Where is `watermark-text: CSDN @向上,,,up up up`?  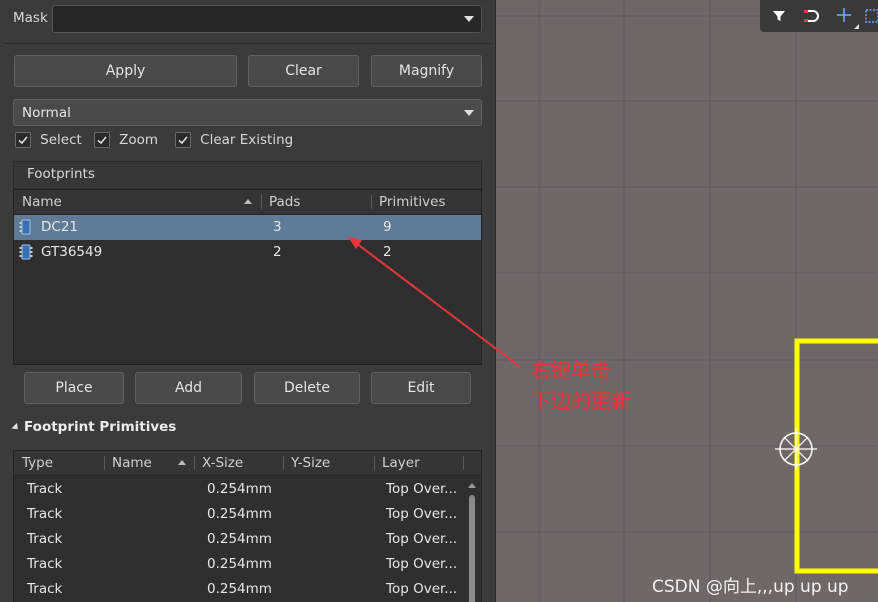 watermark-text: CSDN @向上,,,up up up is located at coordinates (750, 587).